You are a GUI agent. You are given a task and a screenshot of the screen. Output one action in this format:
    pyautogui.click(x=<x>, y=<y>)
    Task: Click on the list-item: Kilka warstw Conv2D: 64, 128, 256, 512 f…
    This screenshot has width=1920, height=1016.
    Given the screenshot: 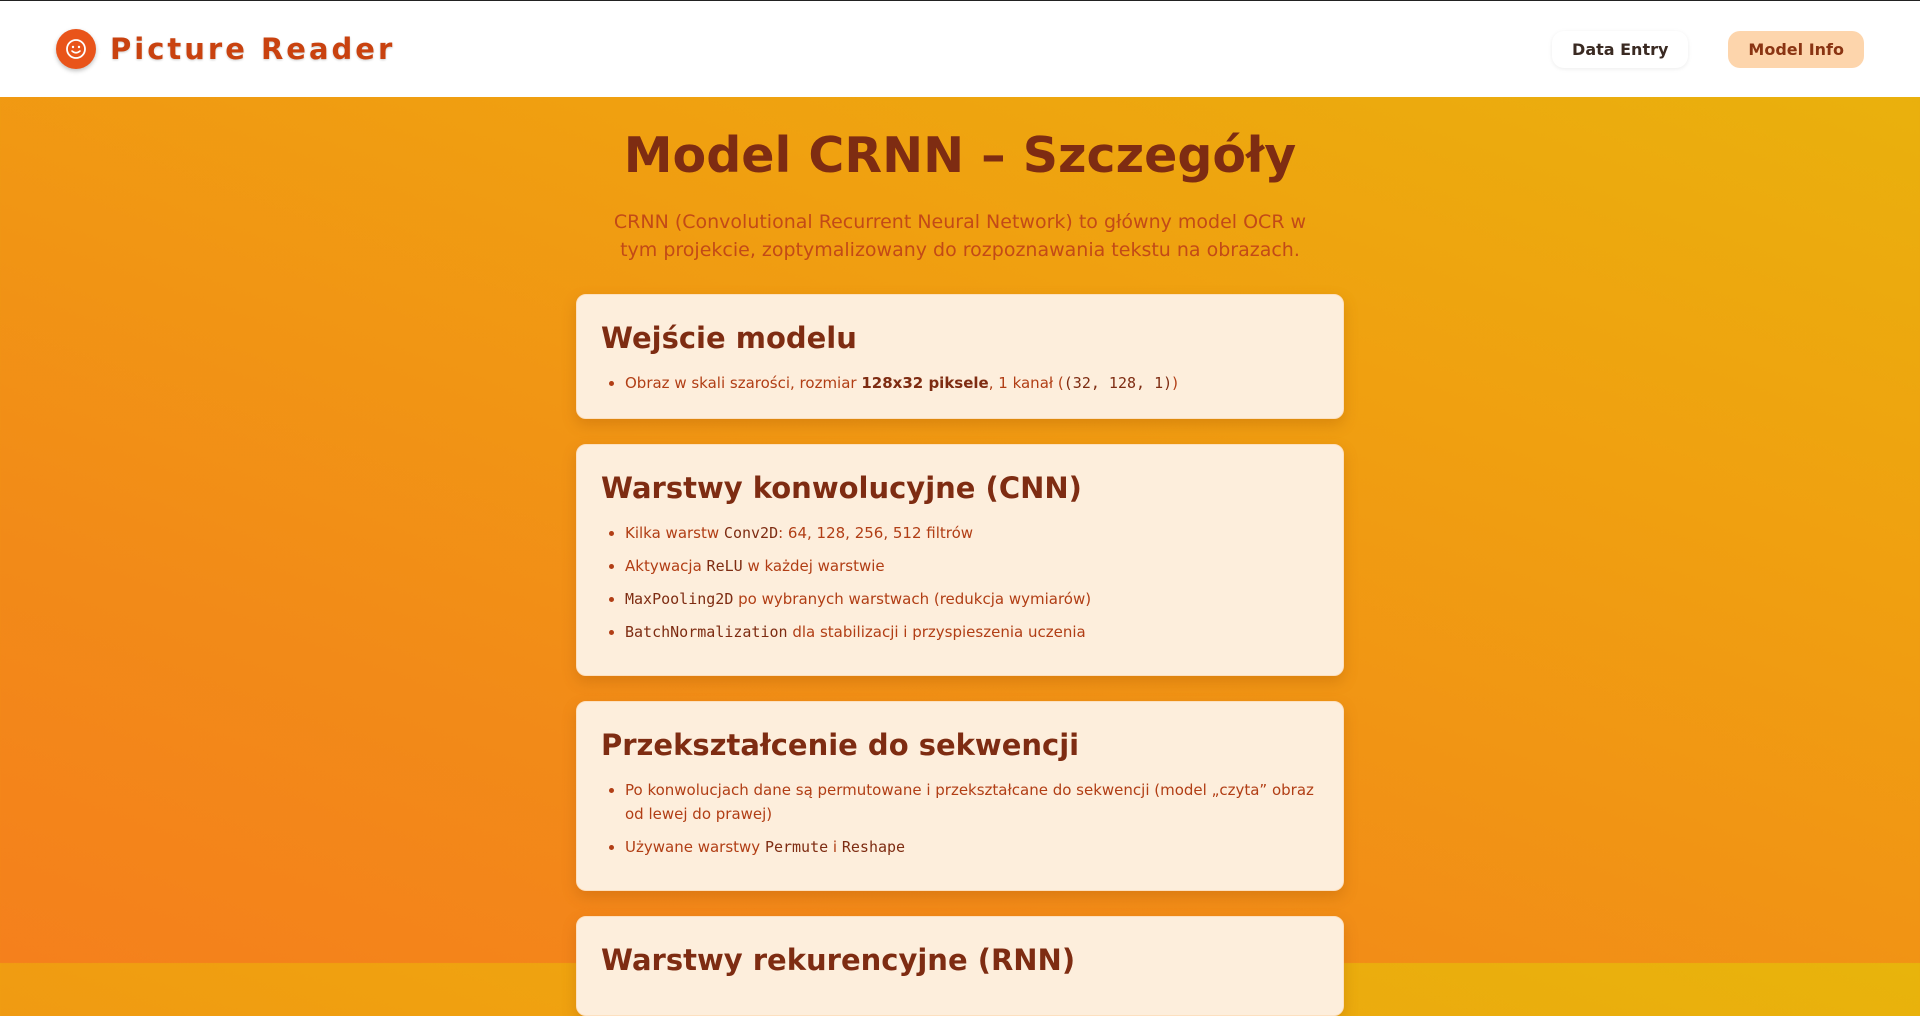 What is the action you would take?
    pyautogui.click(x=972, y=533)
    